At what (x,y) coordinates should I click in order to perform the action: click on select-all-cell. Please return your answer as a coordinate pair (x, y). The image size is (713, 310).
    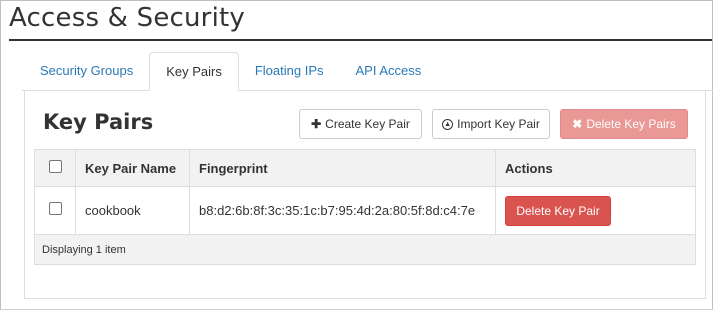
    Looking at the image, I should click on (55, 168).